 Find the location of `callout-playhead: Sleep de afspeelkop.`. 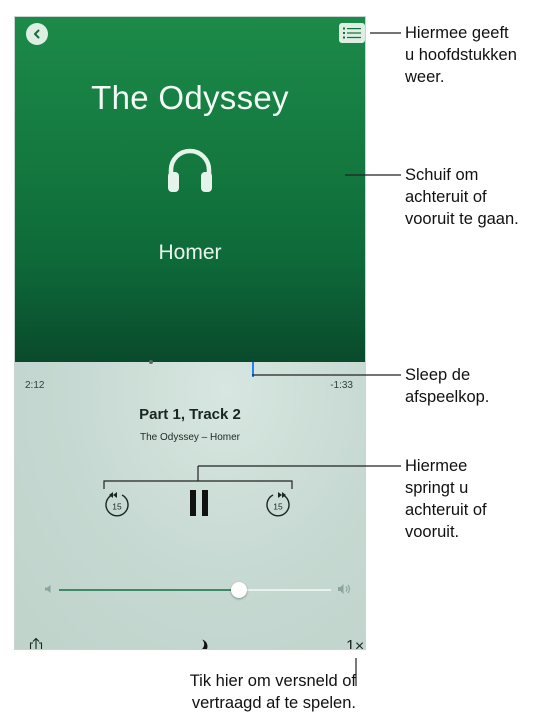

callout-playhead: Sleep de afspeelkop. is located at coordinates (447, 386).